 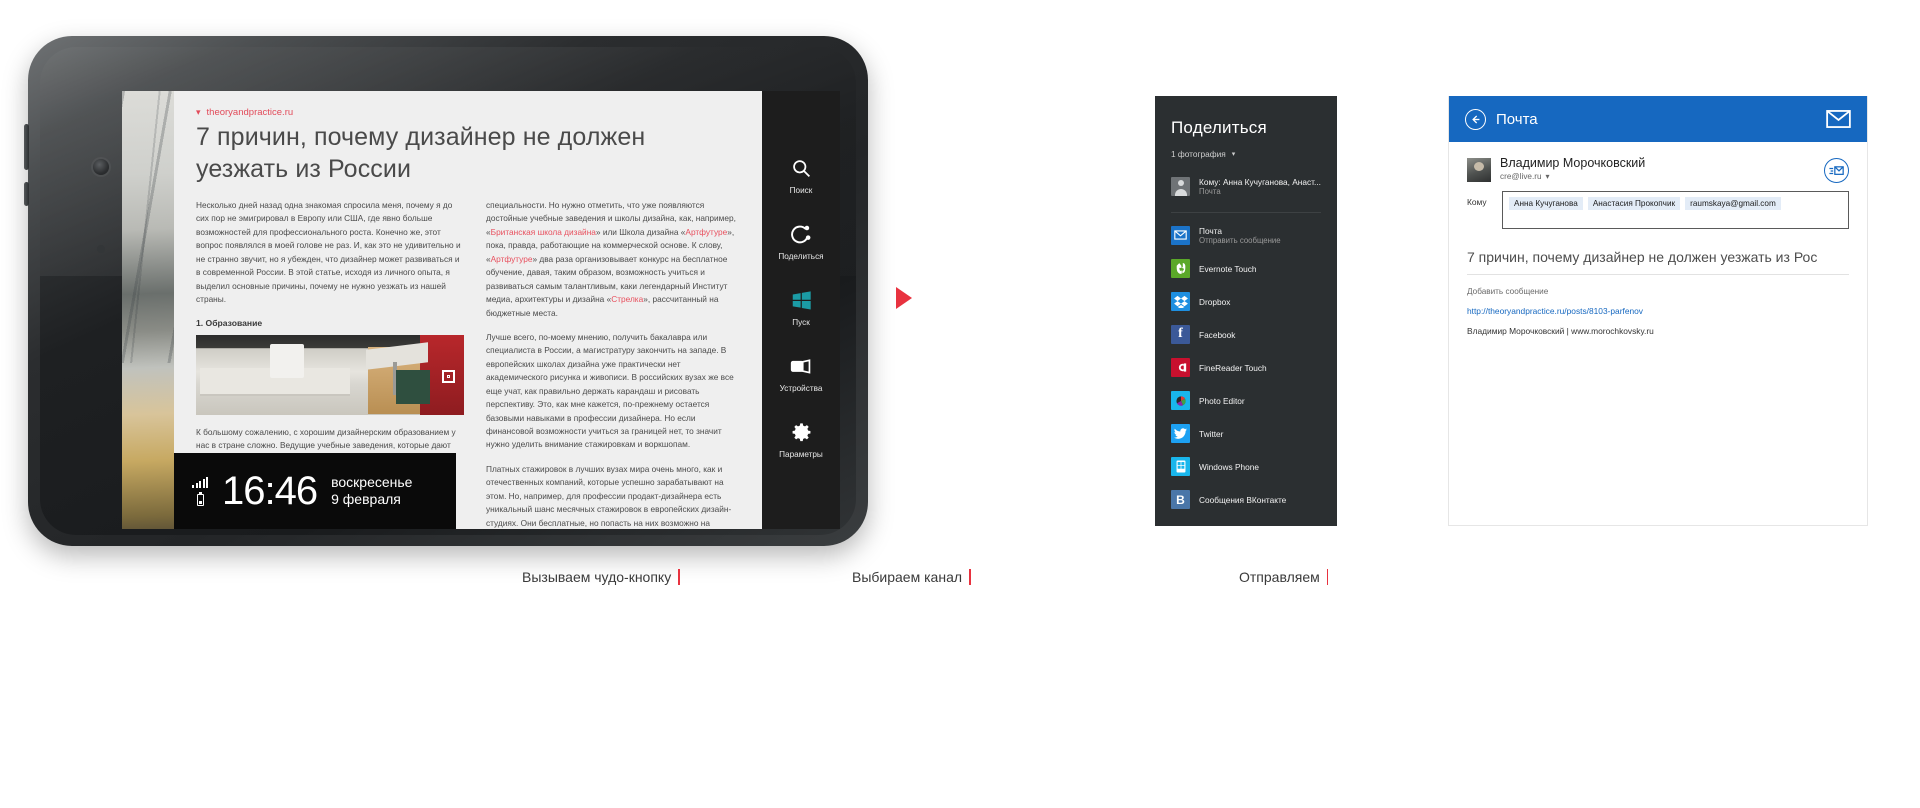 What do you see at coordinates (1180, 269) in the screenshot?
I see `evernote-icon` at bounding box center [1180, 269].